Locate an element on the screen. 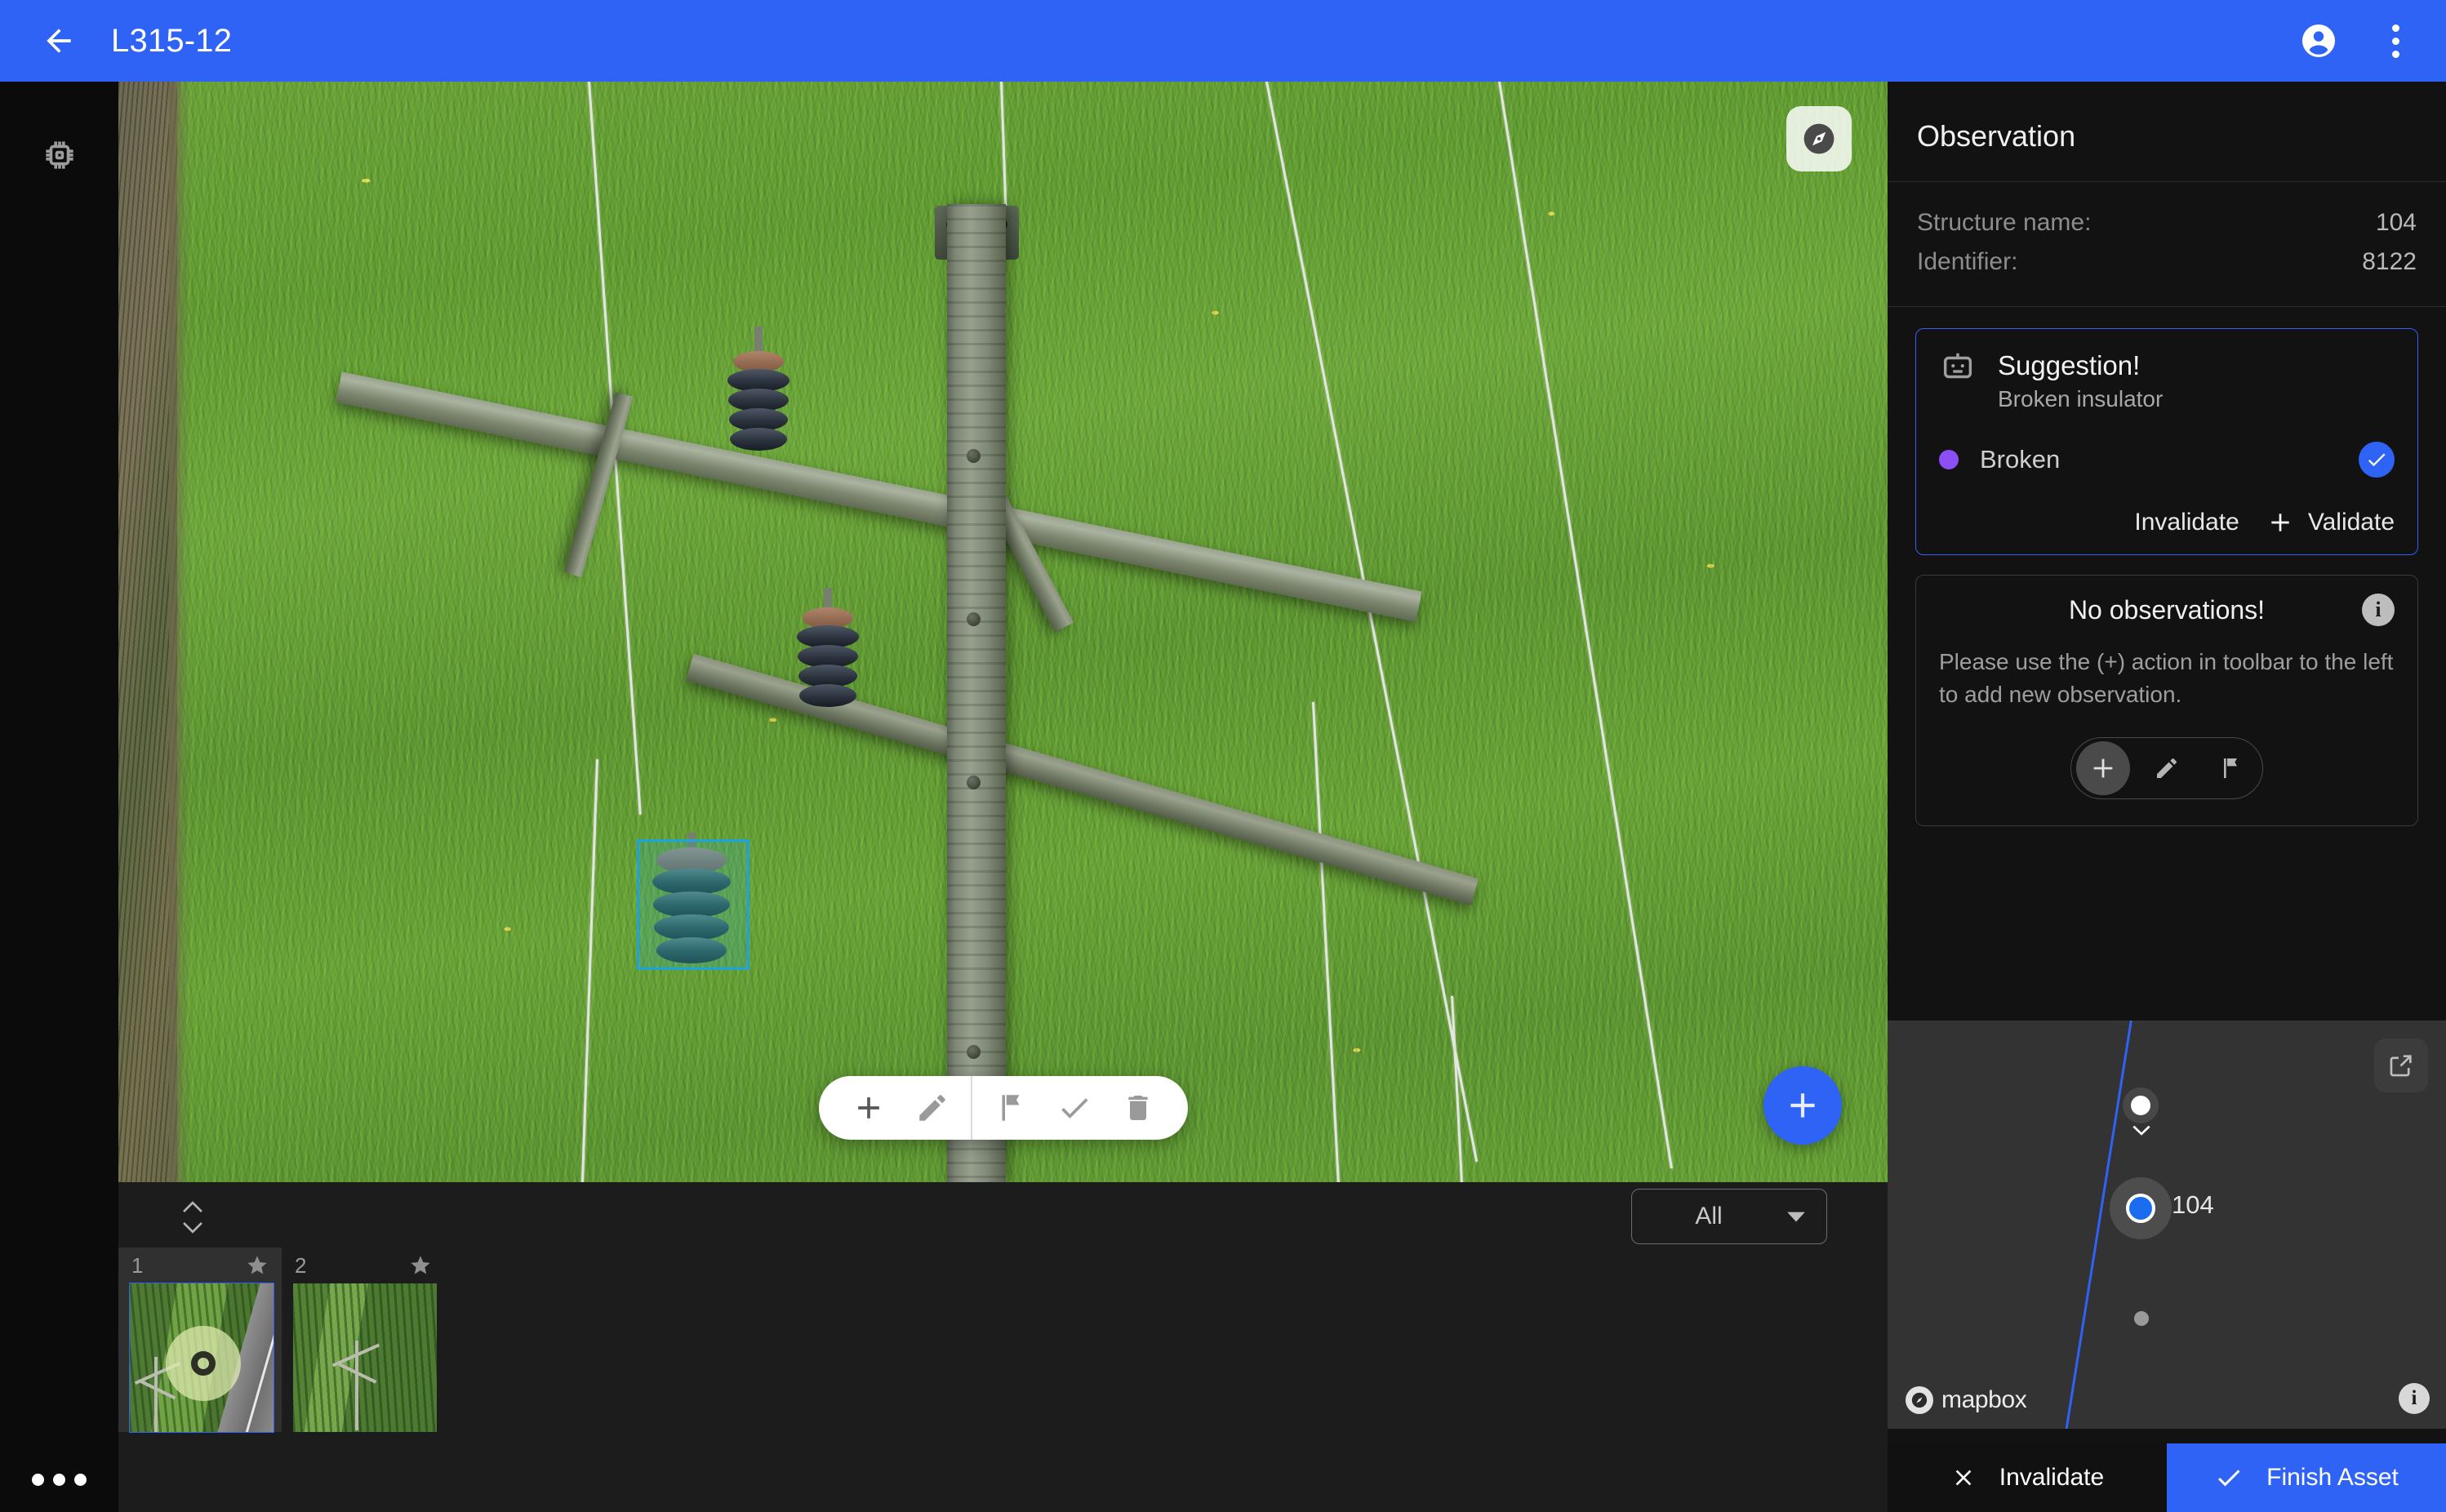  meta-value: 104 is located at coordinates (2396, 223).